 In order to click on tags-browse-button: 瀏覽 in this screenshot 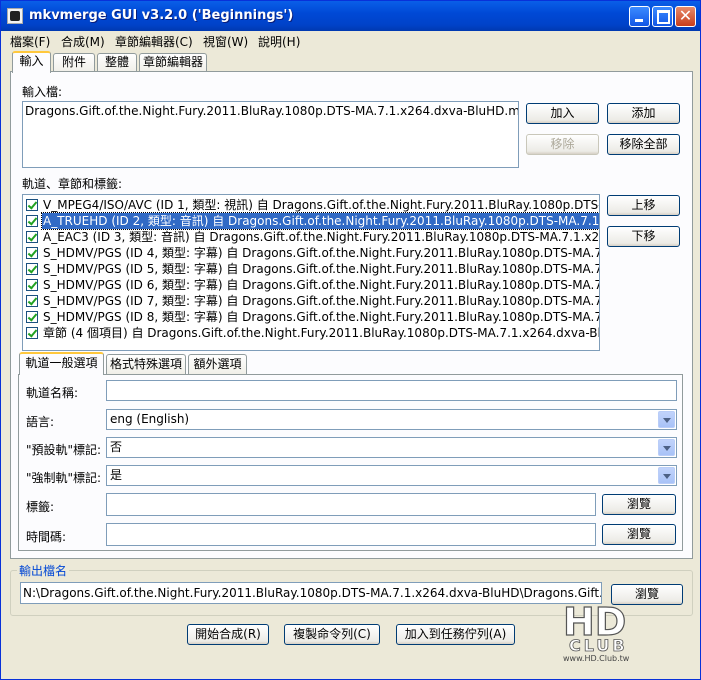, I will do `click(639, 504)`.